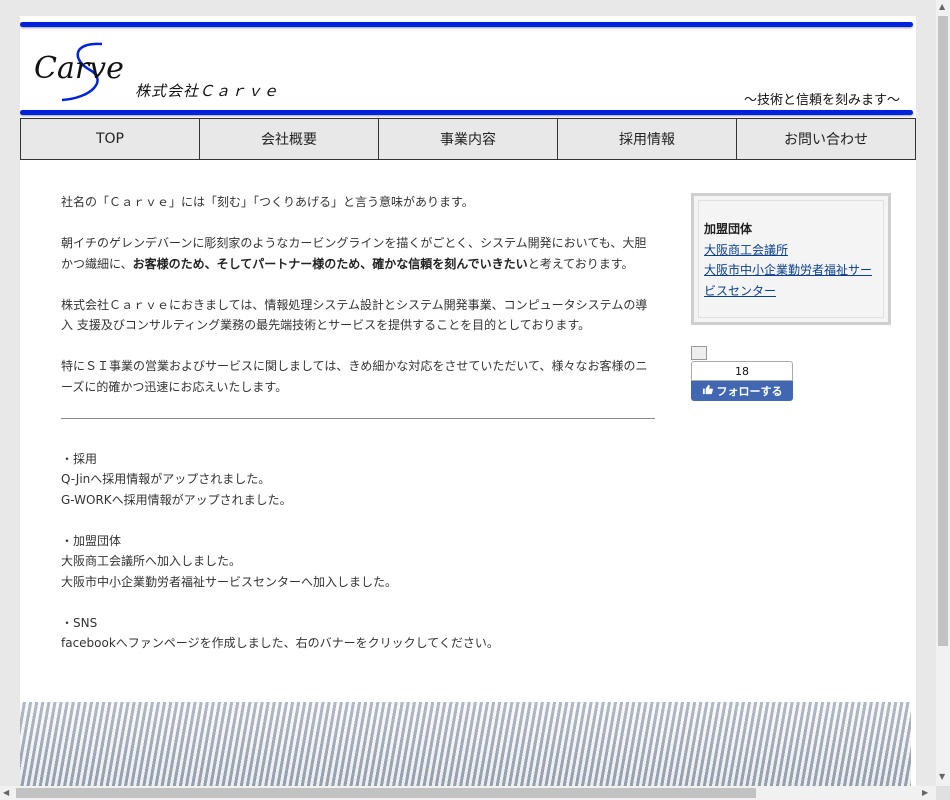 The image size is (950, 800). I want to click on nav-top: TOP, so click(110, 139).